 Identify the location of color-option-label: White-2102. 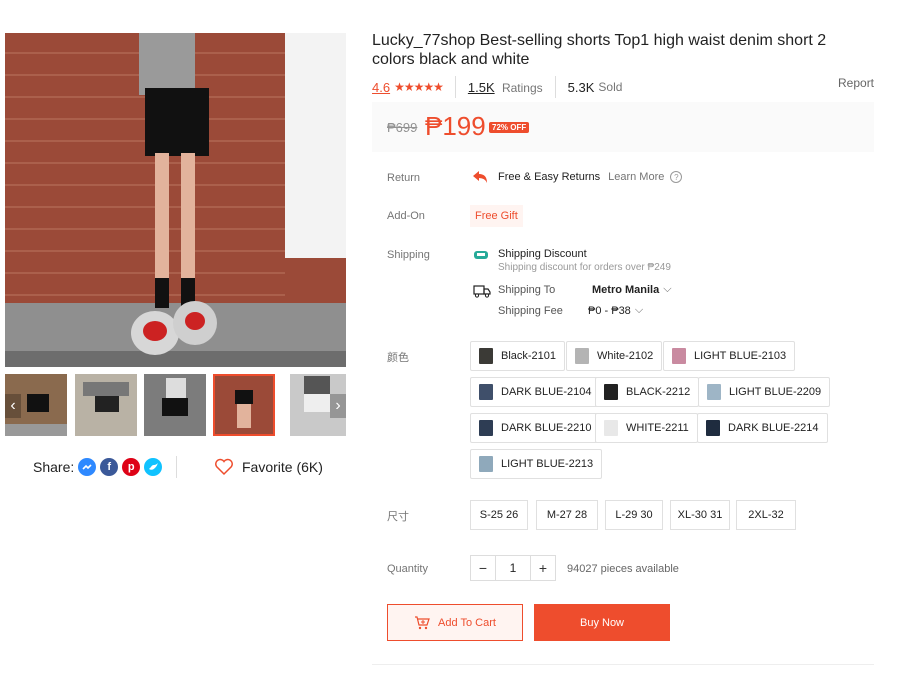
(625, 356).